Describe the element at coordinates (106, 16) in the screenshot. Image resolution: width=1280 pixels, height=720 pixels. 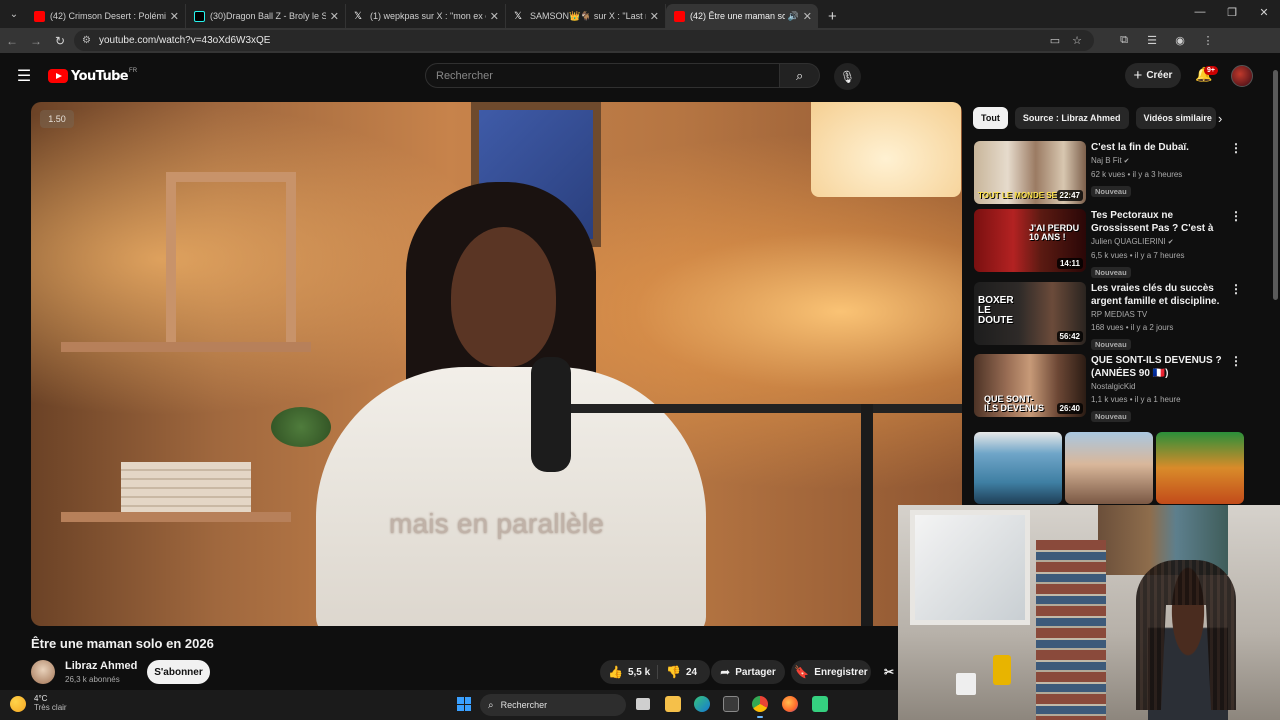
I see `browser-tab: (42) Crimson Desert : Polémique ✕` at that location.